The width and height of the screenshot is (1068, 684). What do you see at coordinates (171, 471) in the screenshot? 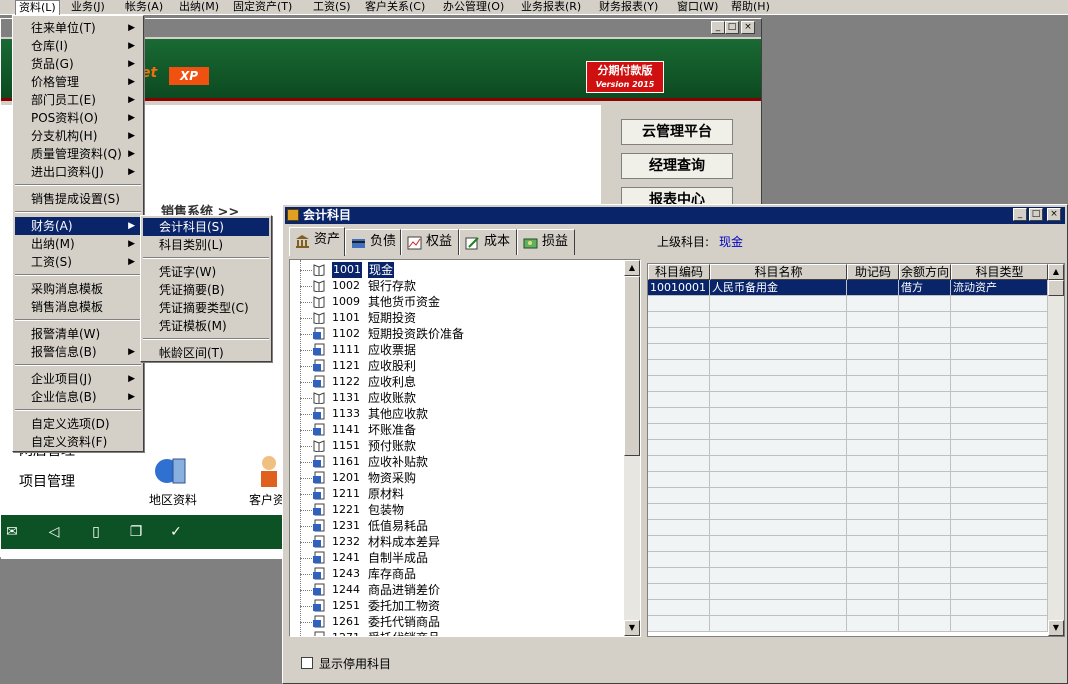
I see `region-icon` at bounding box center [171, 471].